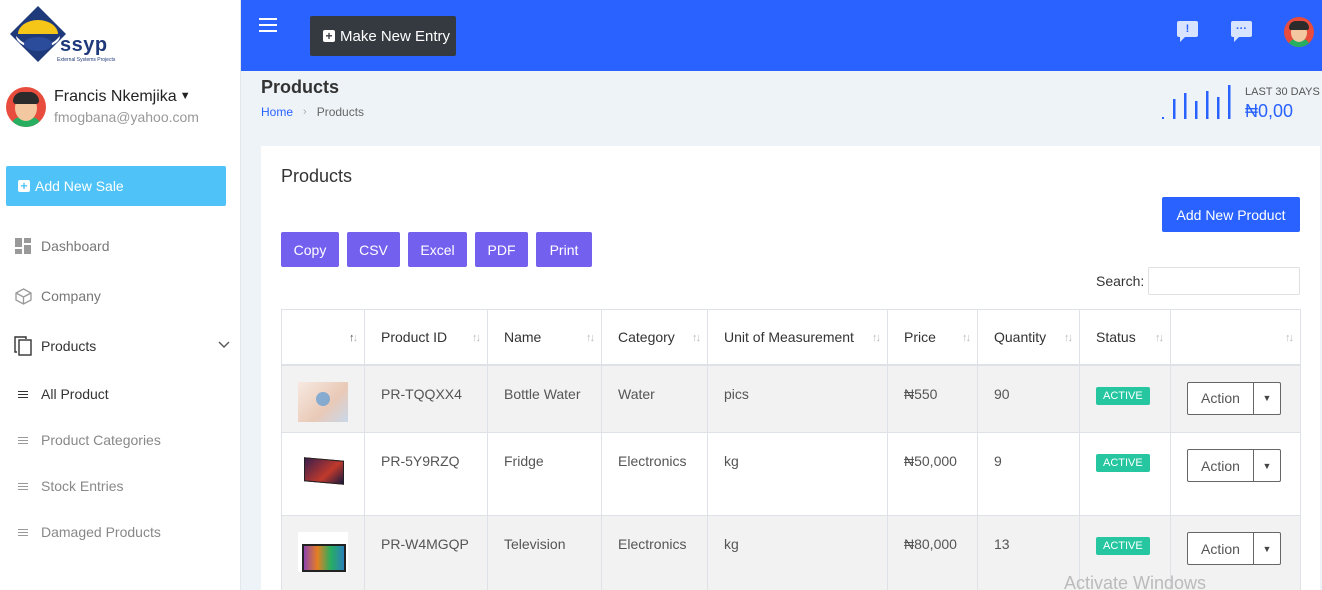 The height and width of the screenshot is (590, 1322). I want to click on logo-mark-icon, so click(38, 34).